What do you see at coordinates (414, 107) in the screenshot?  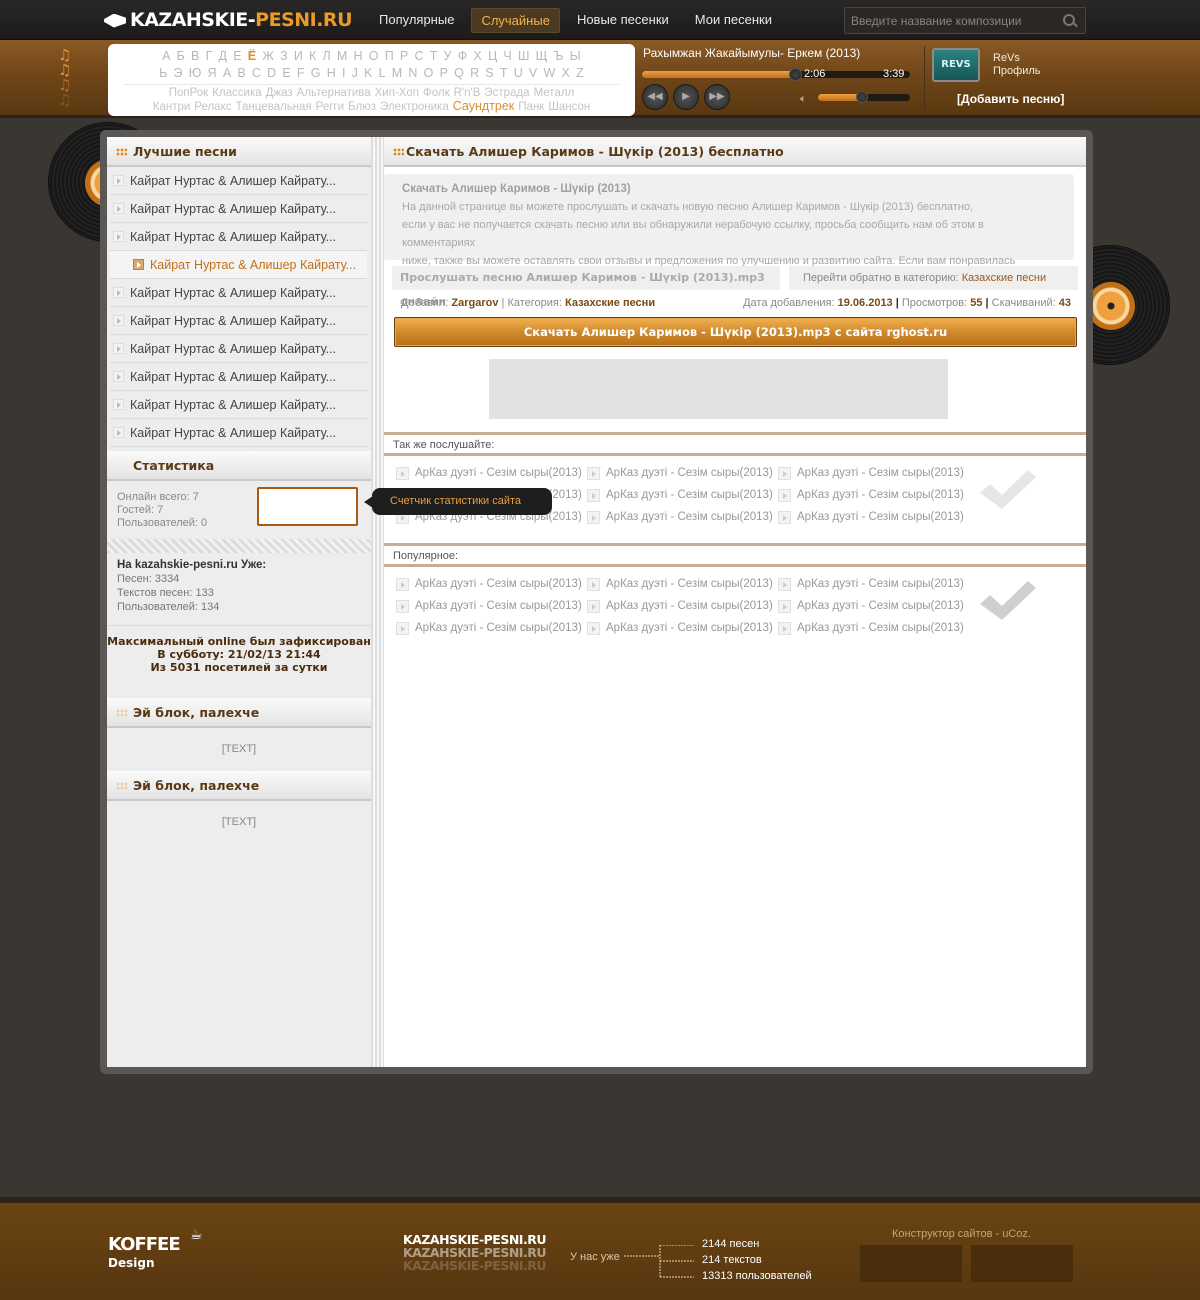 I see `genre-link: Электроника` at bounding box center [414, 107].